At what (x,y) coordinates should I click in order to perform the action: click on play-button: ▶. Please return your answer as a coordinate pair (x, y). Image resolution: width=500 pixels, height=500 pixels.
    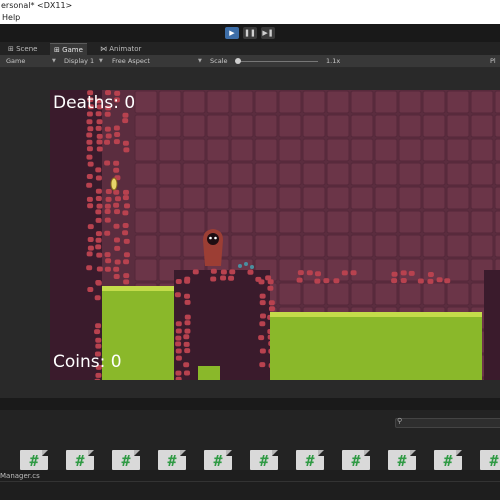
    Looking at the image, I should click on (232, 33).